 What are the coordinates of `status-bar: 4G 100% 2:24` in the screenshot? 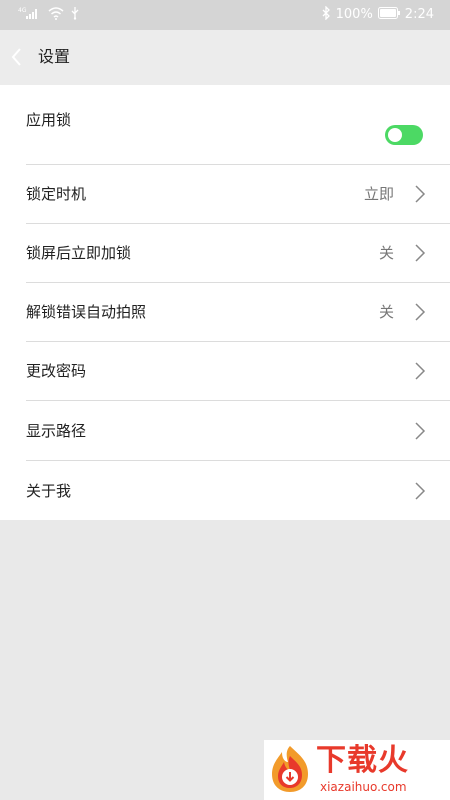 It's located at (225, 15).